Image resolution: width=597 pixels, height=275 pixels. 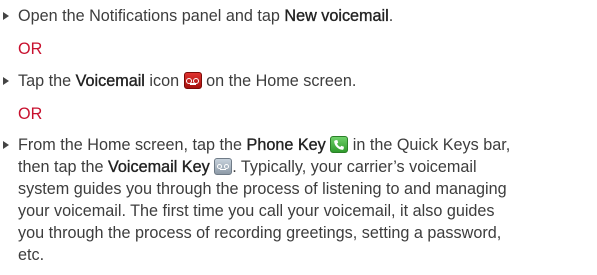 What do you see at coordinates (159, 167) in the screenshot?
I see `voicemail-key-label: Voicemail Key` at bounding box center [159, 167].